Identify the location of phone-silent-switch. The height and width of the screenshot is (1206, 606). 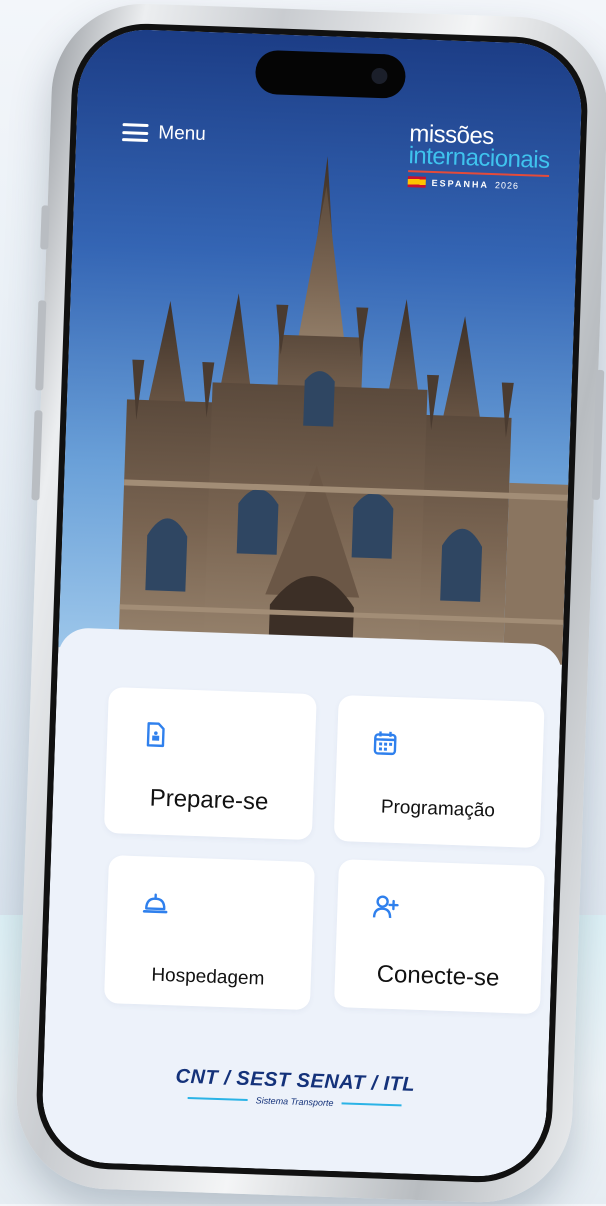
(45, 227).